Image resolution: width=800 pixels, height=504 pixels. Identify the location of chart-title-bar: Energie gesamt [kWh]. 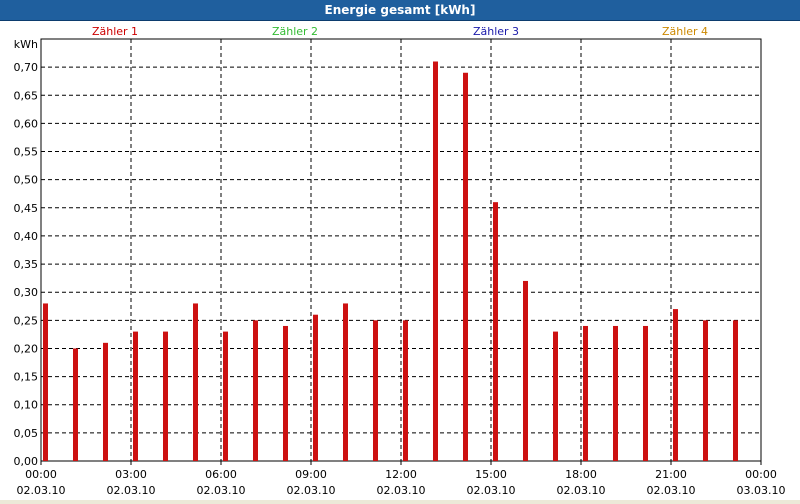
(400, 10).